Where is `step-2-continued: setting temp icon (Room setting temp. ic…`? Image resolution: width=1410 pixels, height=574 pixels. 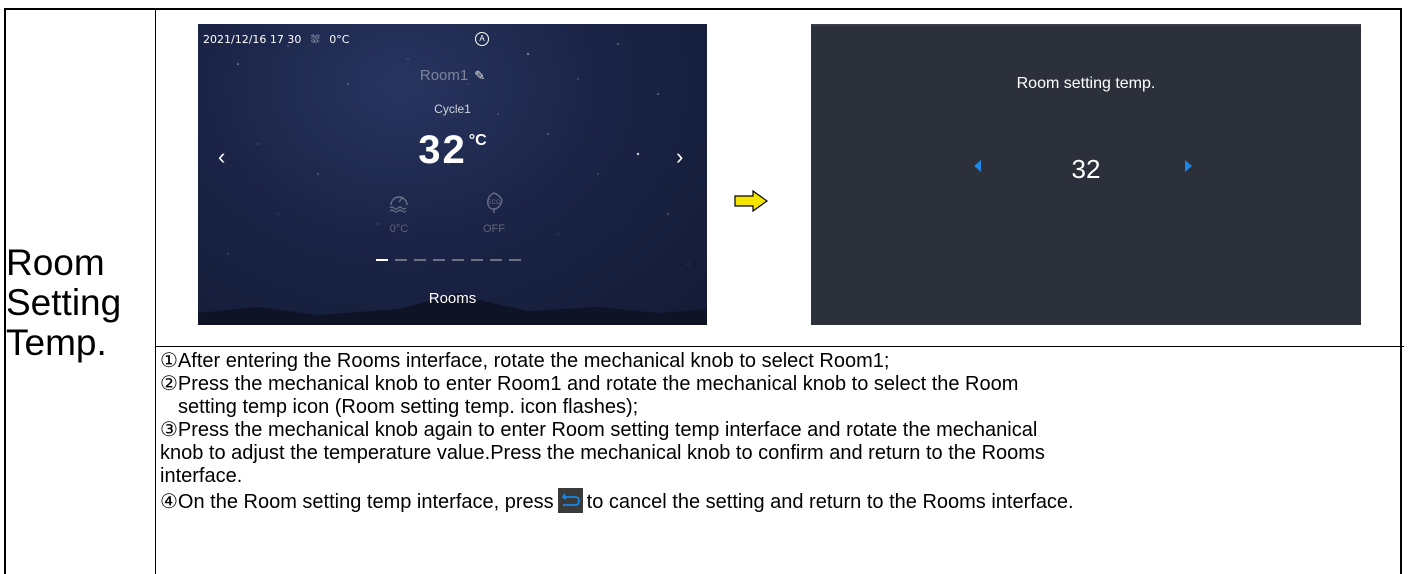
step-2-continued: setting temp icon (Room setting temp. ic… is located at coordinates (780, 407).